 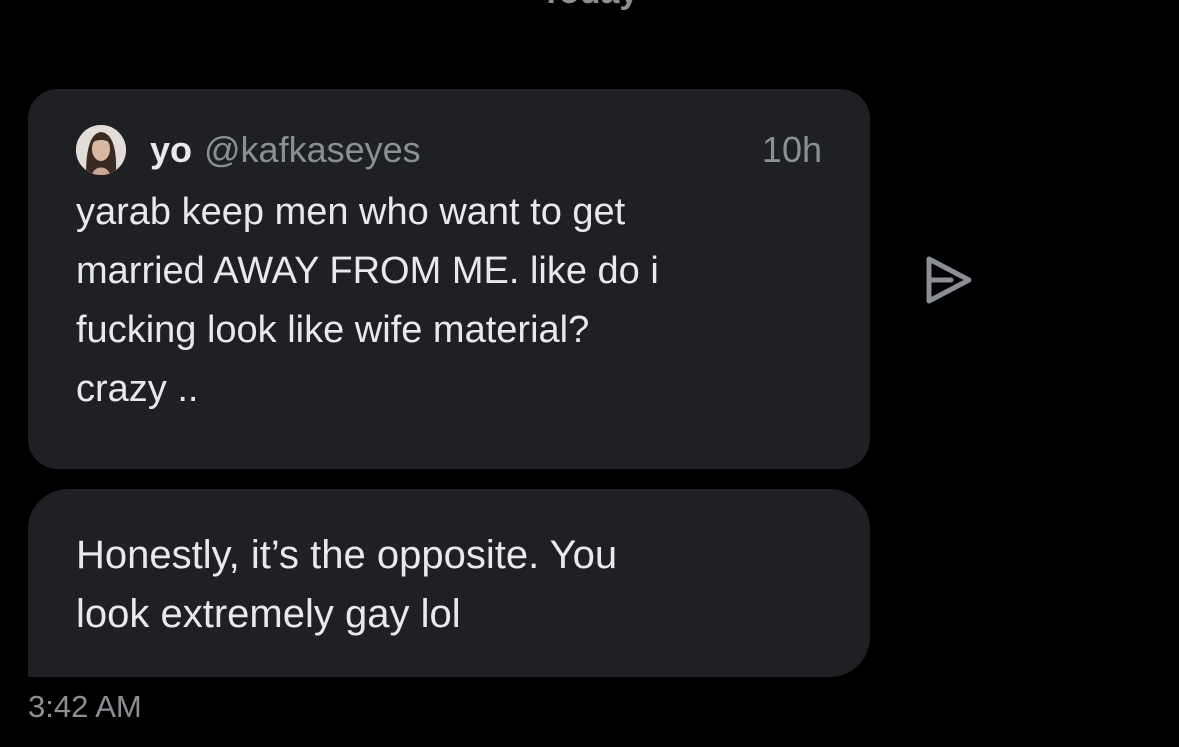 What do you see at coordinates (101, 150) in the screenshot?
I see `avatar` at bounding box center [101, 150].